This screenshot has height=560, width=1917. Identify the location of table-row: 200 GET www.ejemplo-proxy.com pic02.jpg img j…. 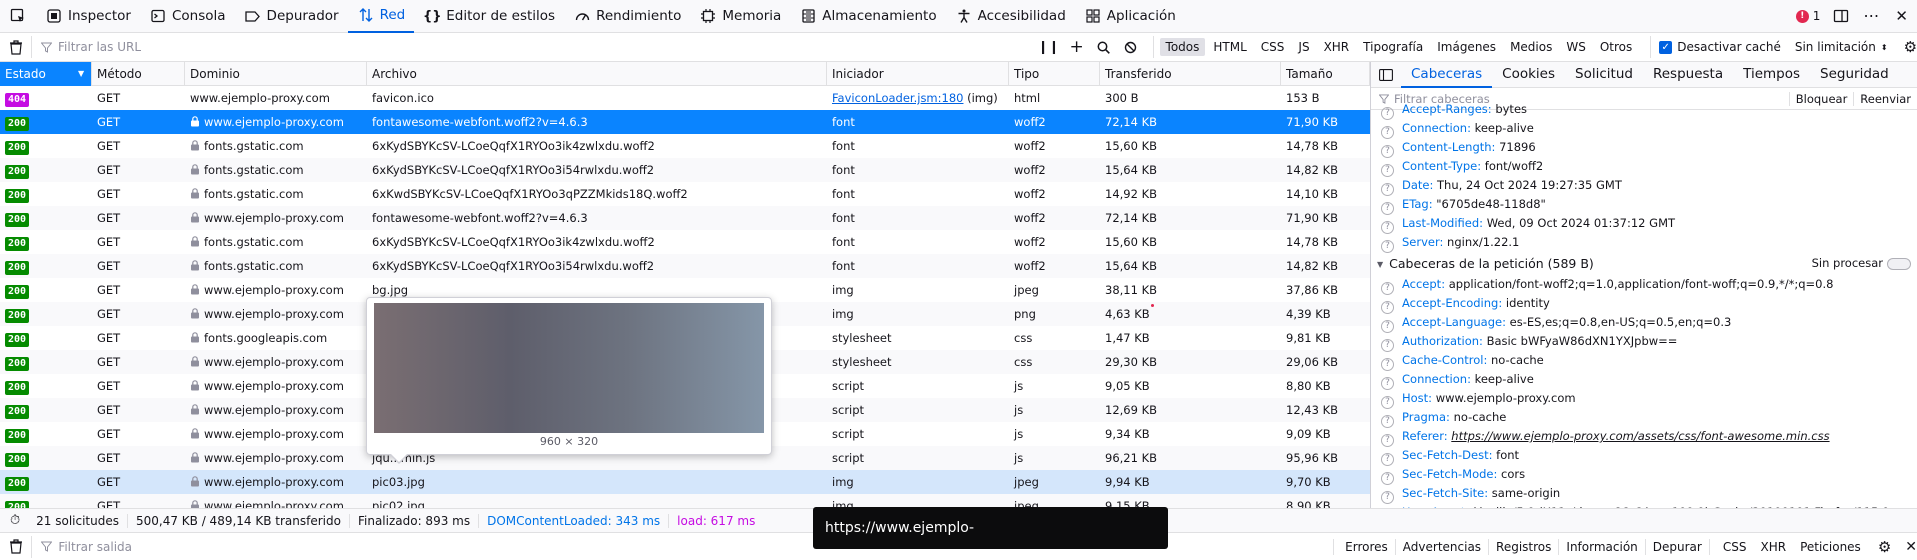
(685, 501).